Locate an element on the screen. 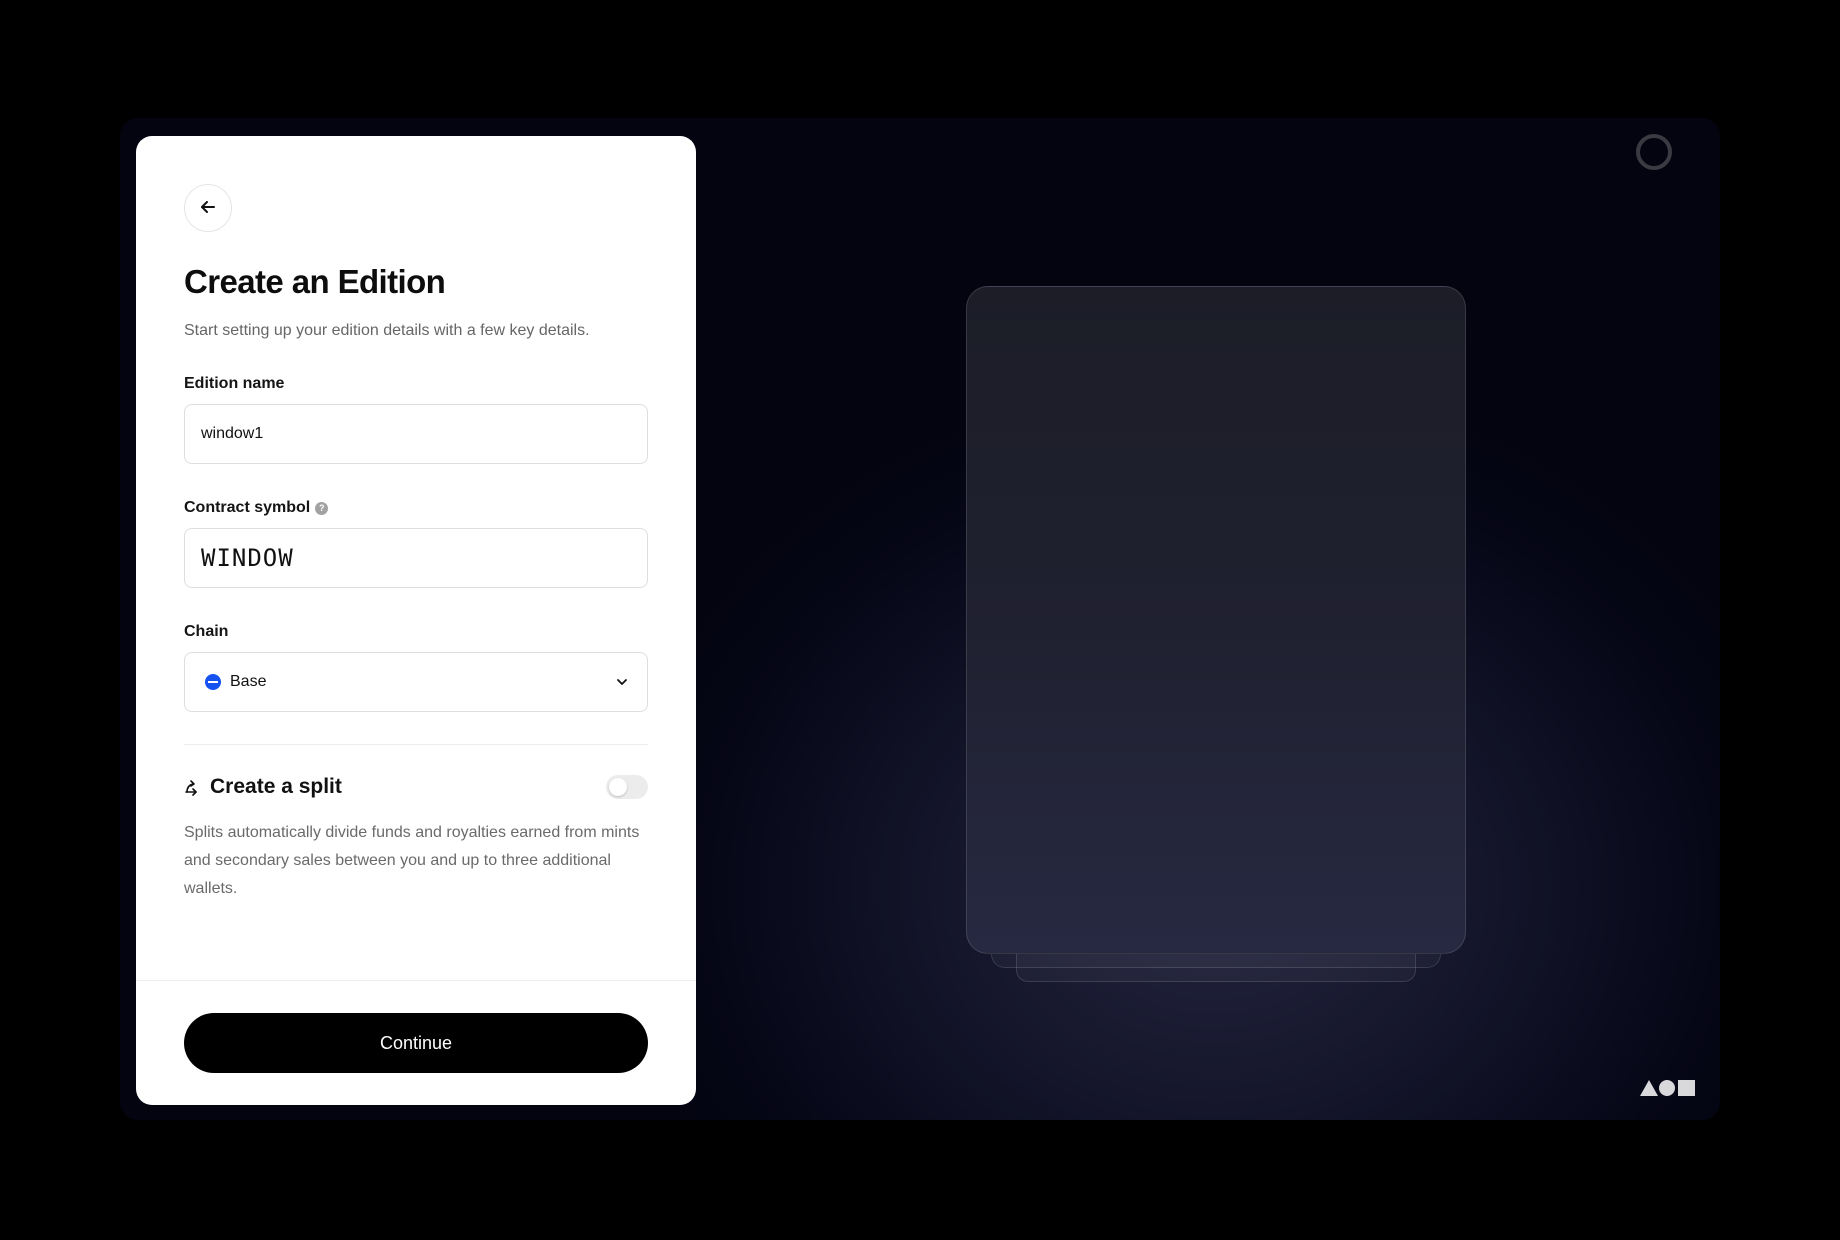 This screenshot has height=1240, width=1840. split-row: Create a split is located at coordinates (416, 787).